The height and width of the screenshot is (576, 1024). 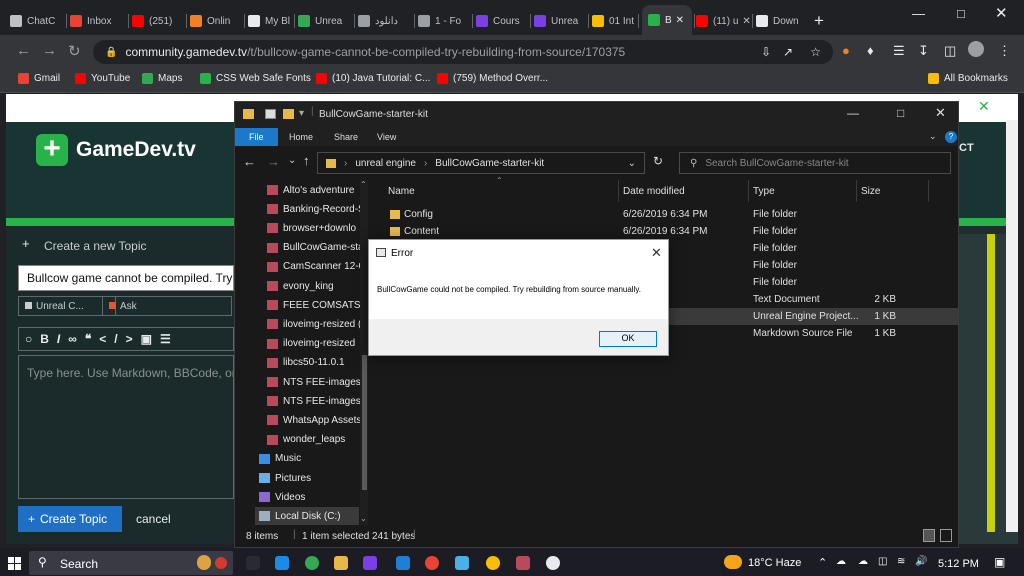 I want to click on quote-icon: ○, so click(x=32, y=339).